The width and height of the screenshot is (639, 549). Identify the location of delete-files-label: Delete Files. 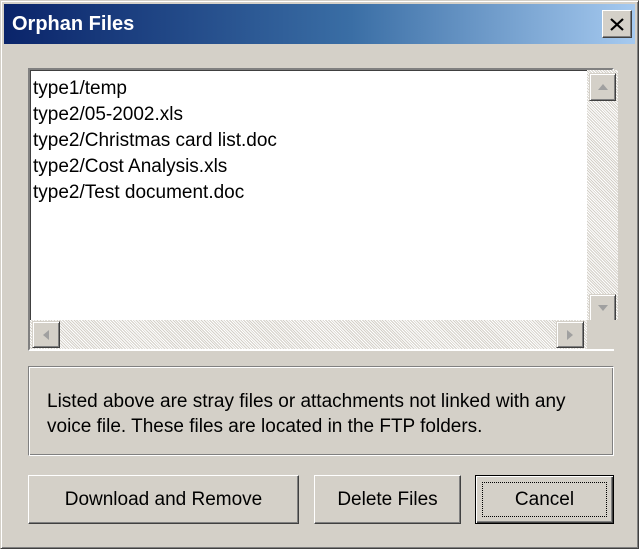
(387, 499).